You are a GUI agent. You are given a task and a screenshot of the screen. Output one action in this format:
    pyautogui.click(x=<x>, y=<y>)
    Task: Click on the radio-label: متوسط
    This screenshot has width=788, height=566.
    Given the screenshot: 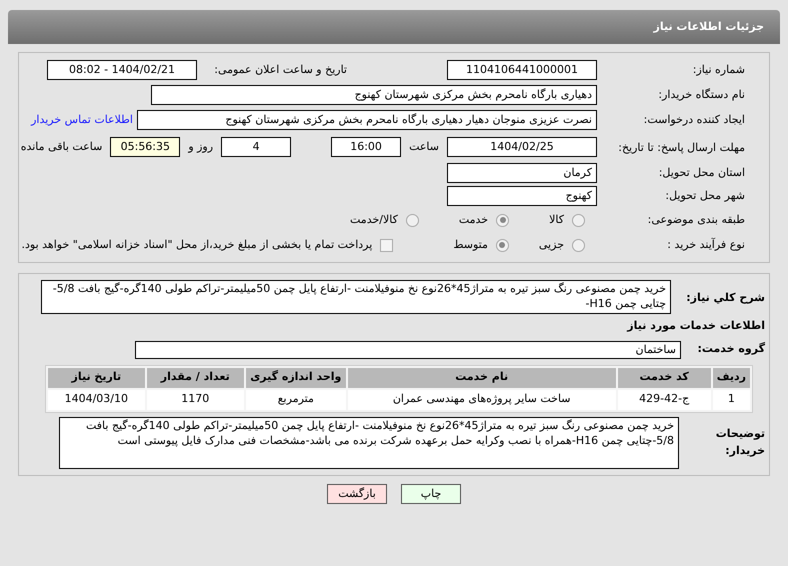 What is the action you would take?
    pyautogui.click(x=470, y=244)
    